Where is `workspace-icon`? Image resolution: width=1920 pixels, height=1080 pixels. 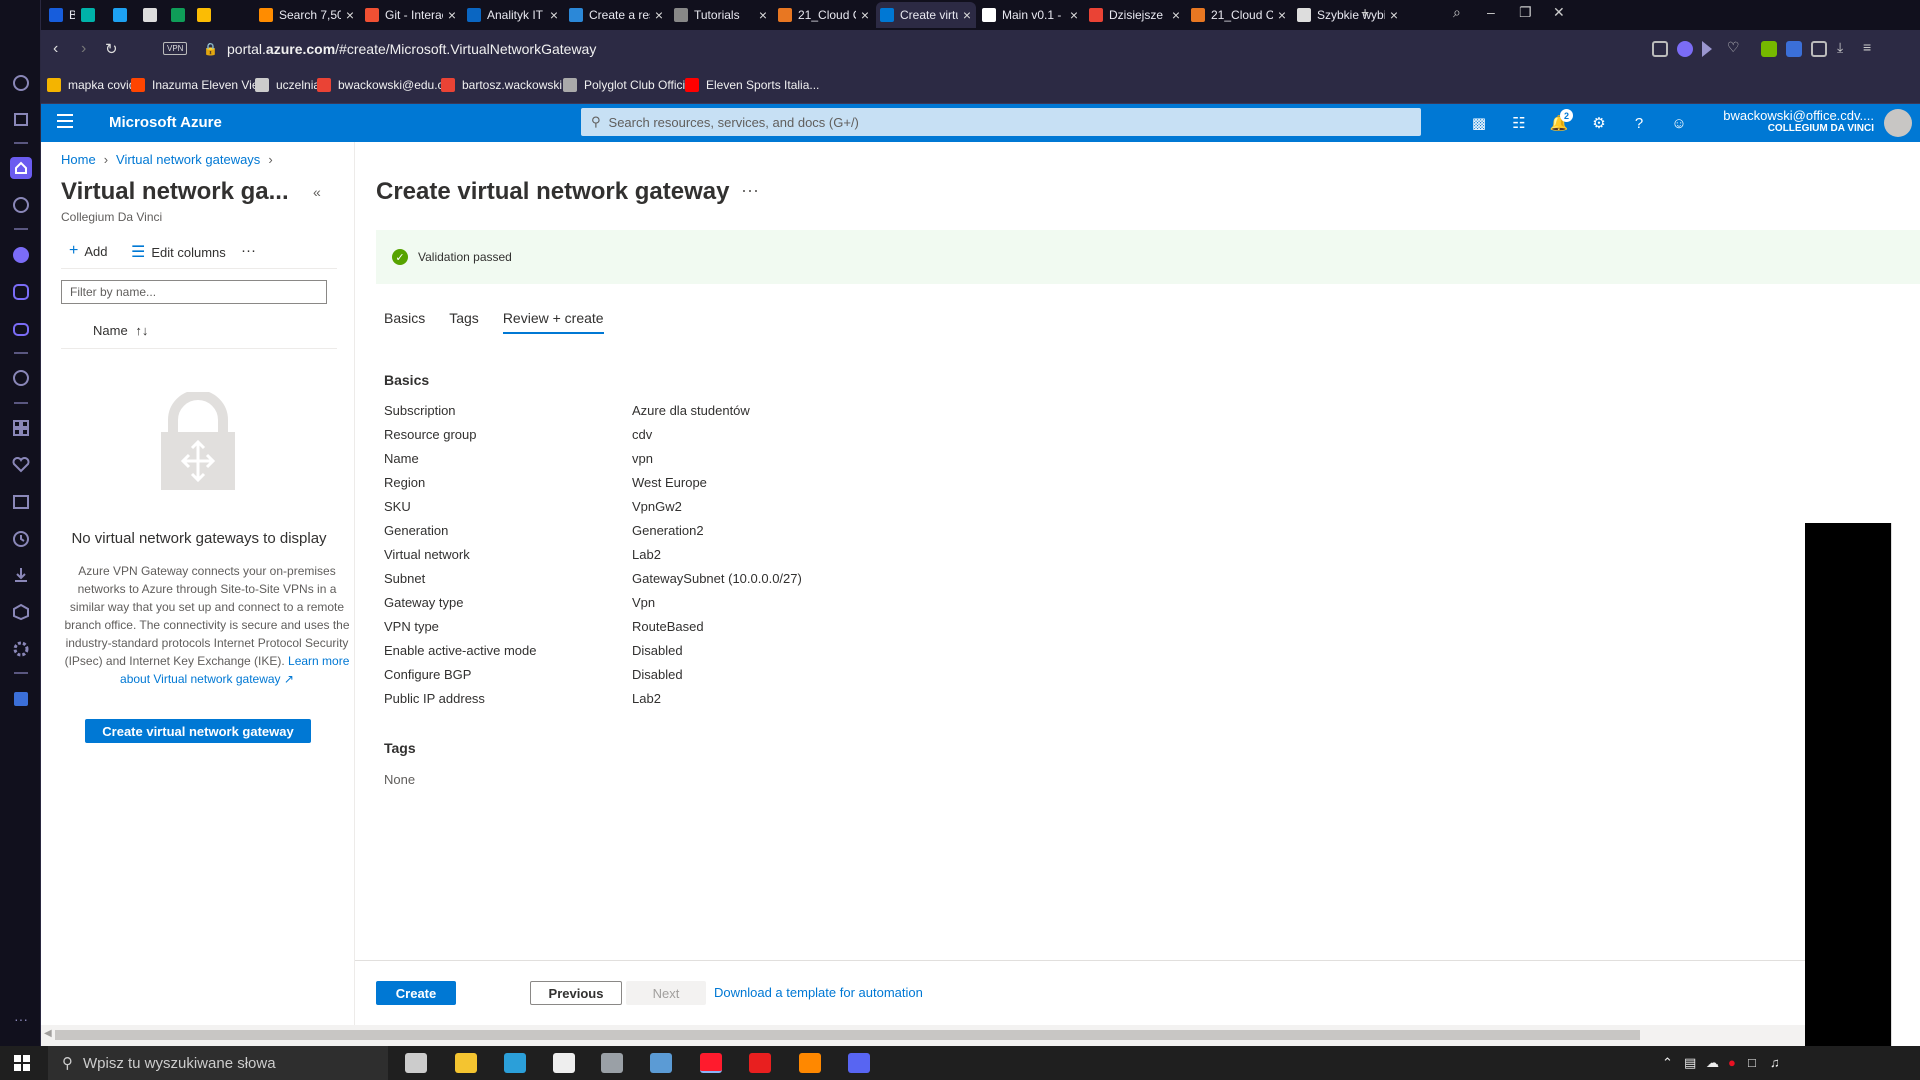 workspace-icon is located at coordinates (21, 119).